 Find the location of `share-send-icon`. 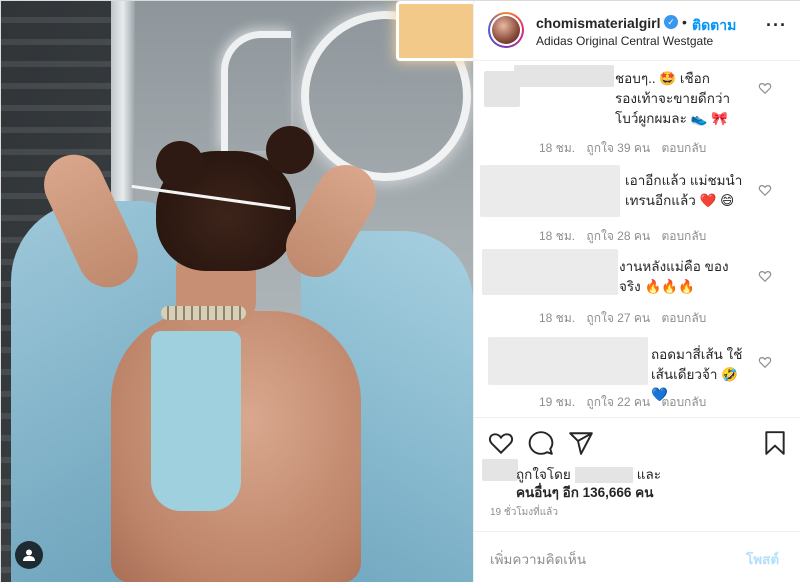

share-send-icon is located at coordinates (581, 443).